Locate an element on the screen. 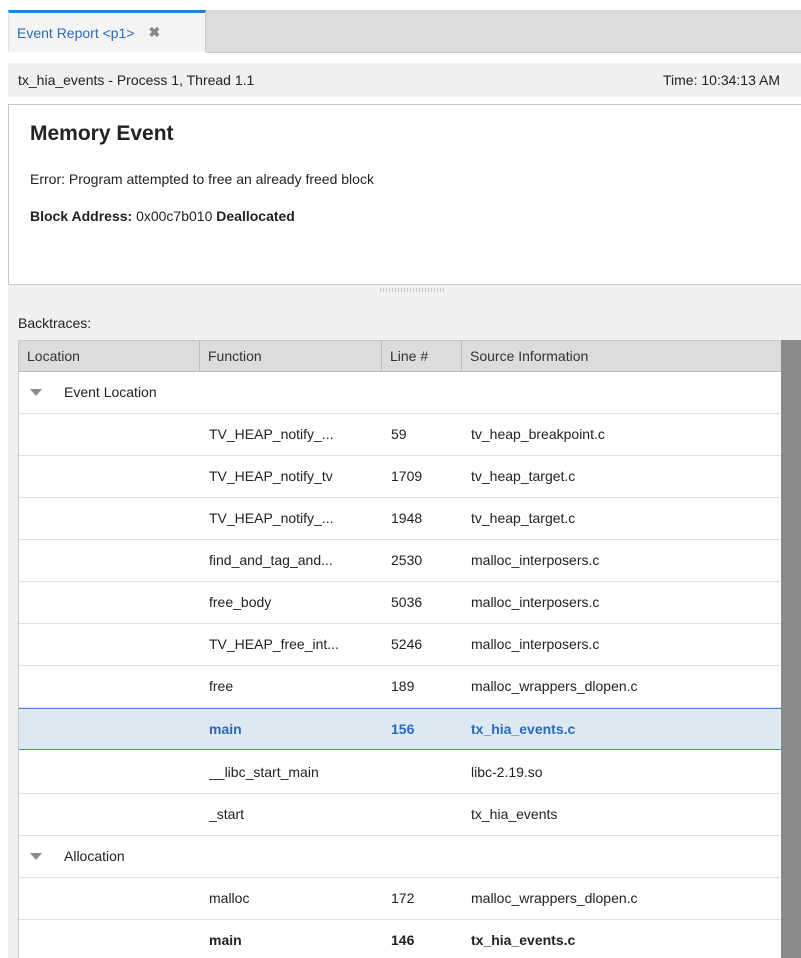 The width and height of the screenshot is (801, 958). line-cell: 5036 is located at coordinates (407, 602).